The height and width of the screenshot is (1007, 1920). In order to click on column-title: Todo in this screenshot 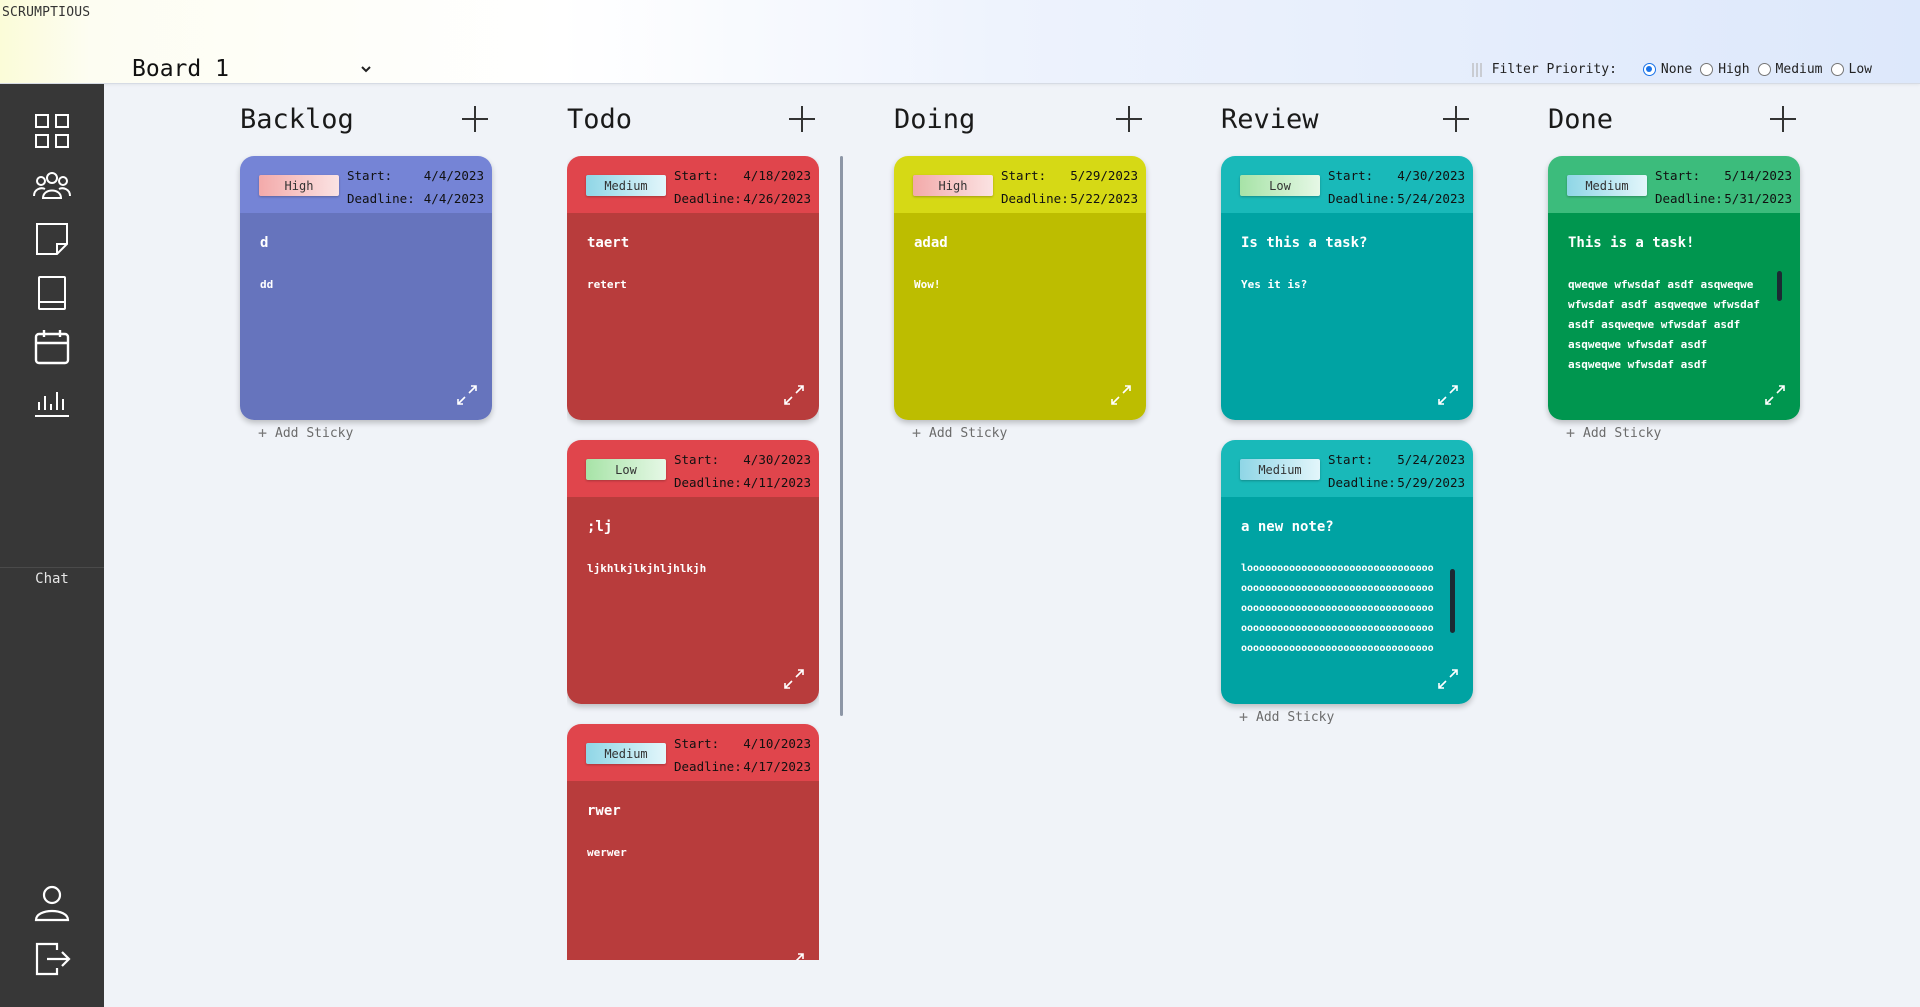, I will do `click(600, 119)`.